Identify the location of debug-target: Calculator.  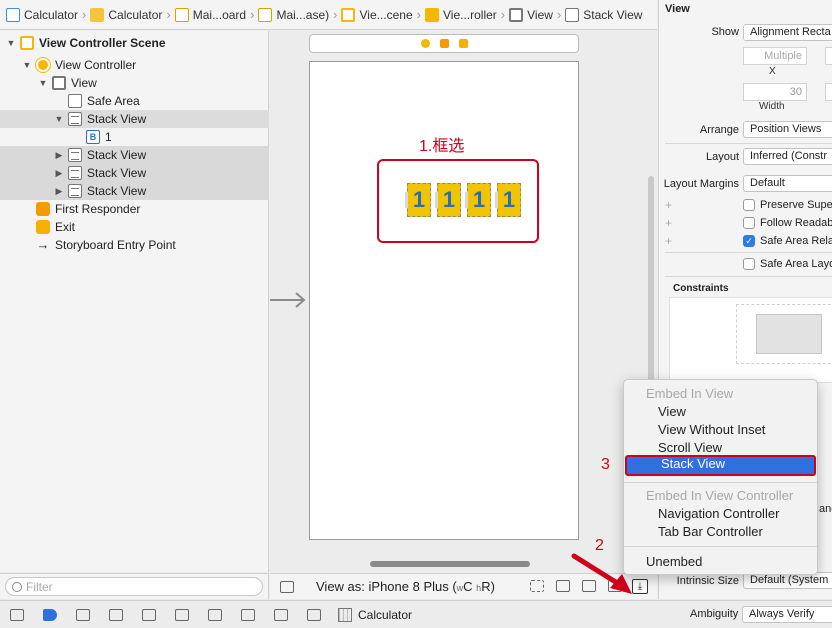
(375, 614).